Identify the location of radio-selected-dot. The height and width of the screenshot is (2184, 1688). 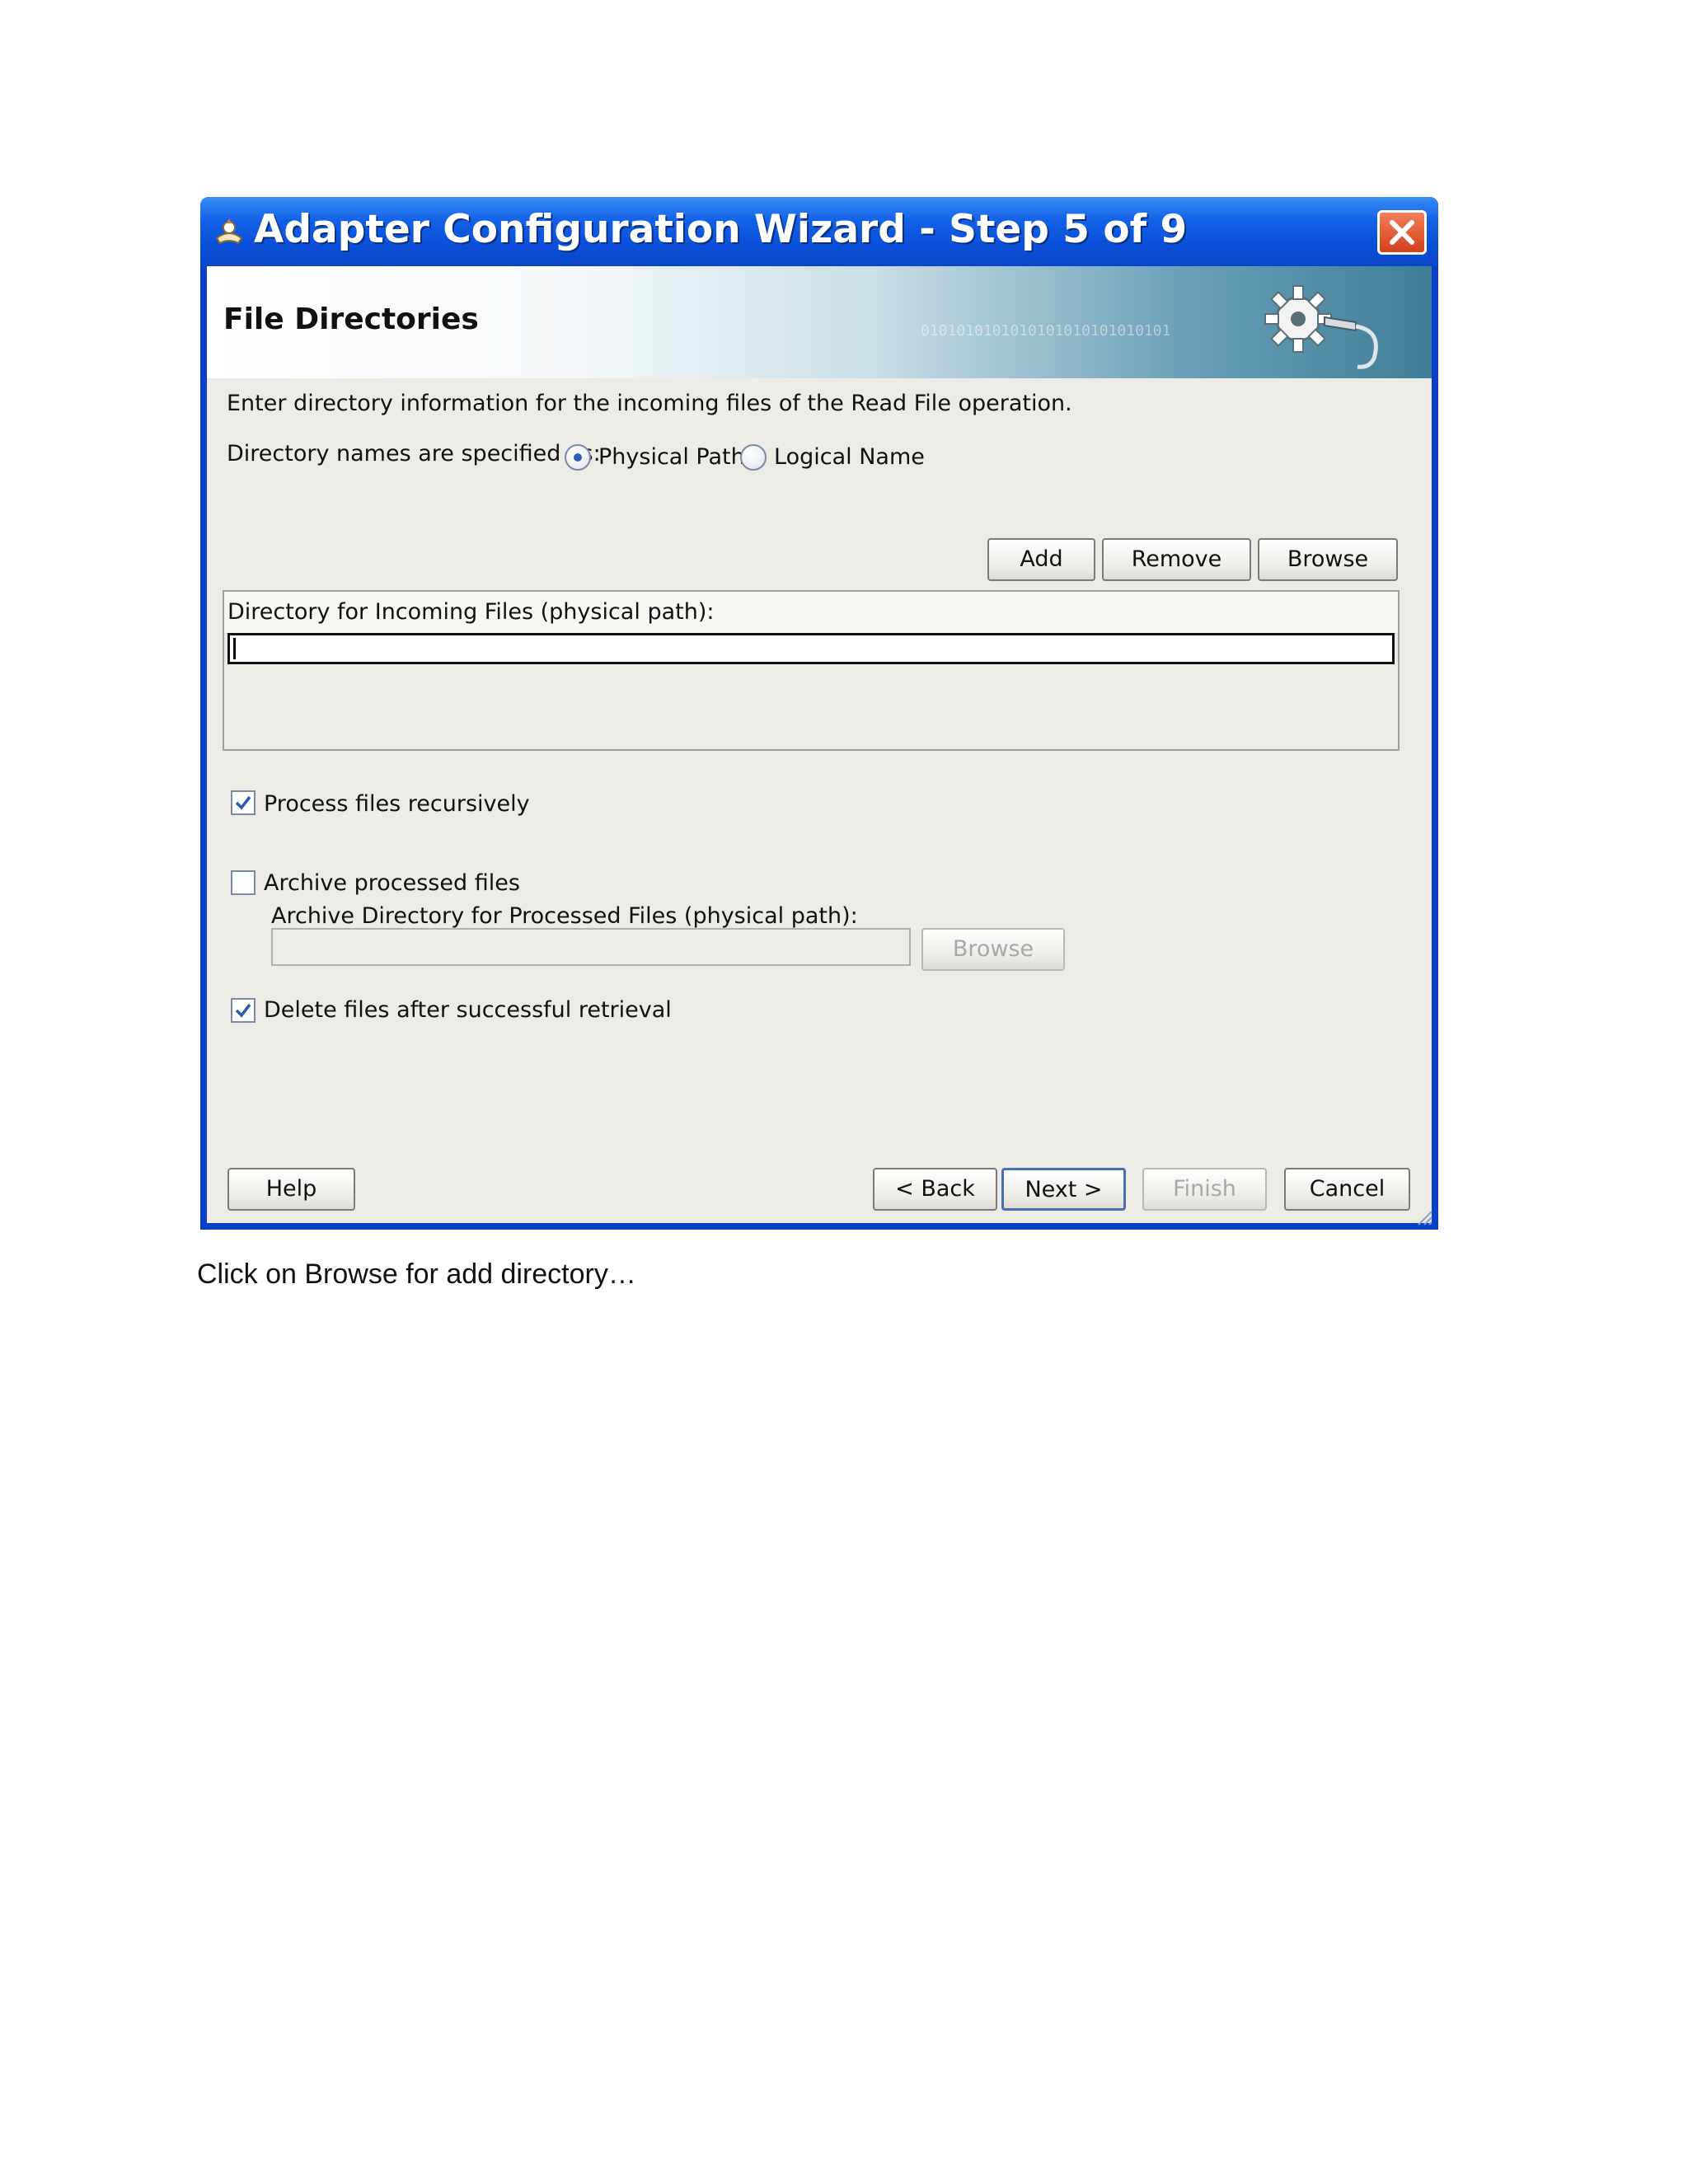
(578, 457).